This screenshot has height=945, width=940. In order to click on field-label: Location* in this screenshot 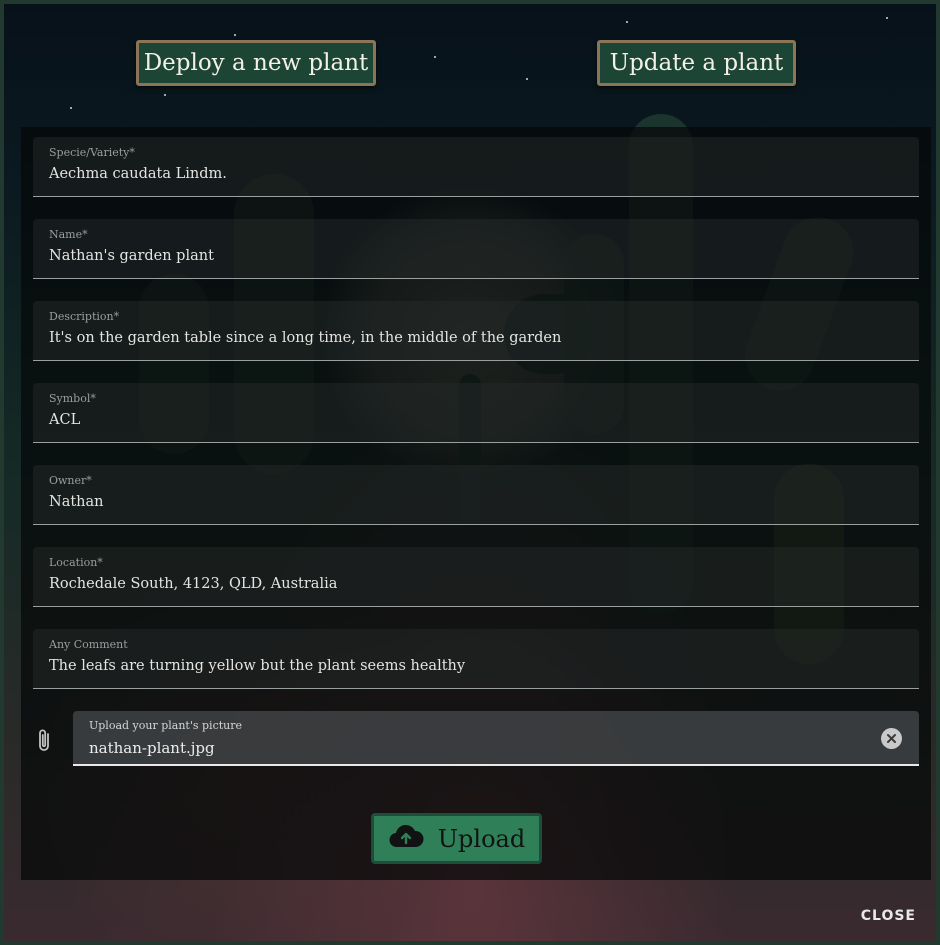, I will do `click(76, 562)`.